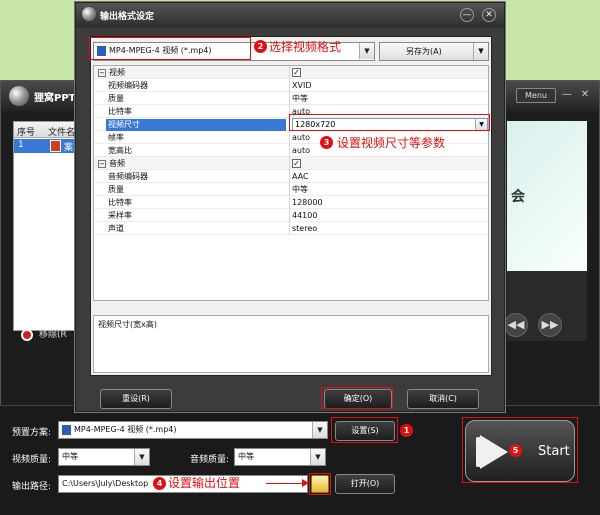 The height and width of the screenshot is (515, 600). Describe the element at coordinates (116, 228) in the screenshot. I see `property-key-text: 声道` at that location.